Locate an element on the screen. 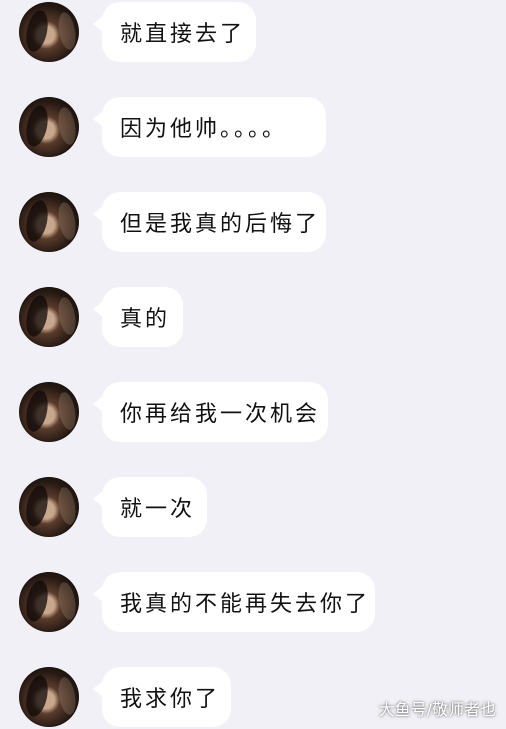 This screenshot has height=729, width=506. chat-message-row: 就直接去了 is located at coordinates (253, 32).